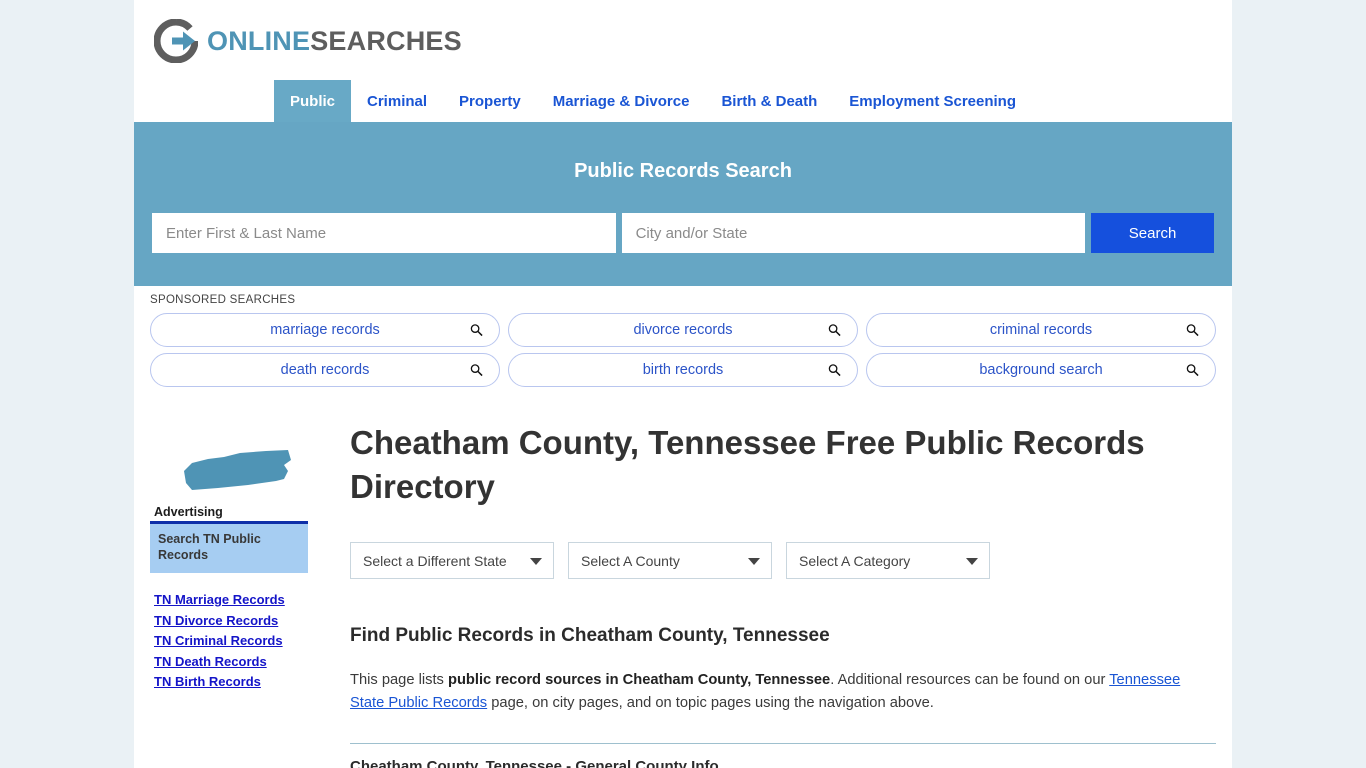  I want to click on sponsored-pill-label: death records, so click(325, 370).